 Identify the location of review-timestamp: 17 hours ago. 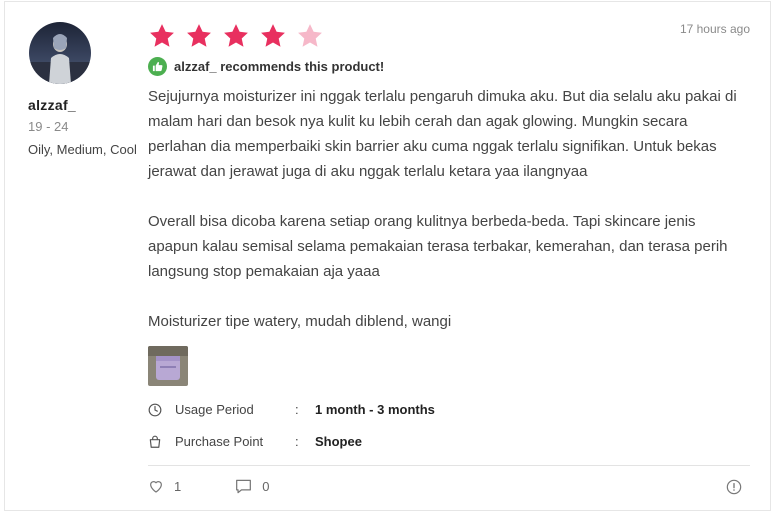
(714, 29).